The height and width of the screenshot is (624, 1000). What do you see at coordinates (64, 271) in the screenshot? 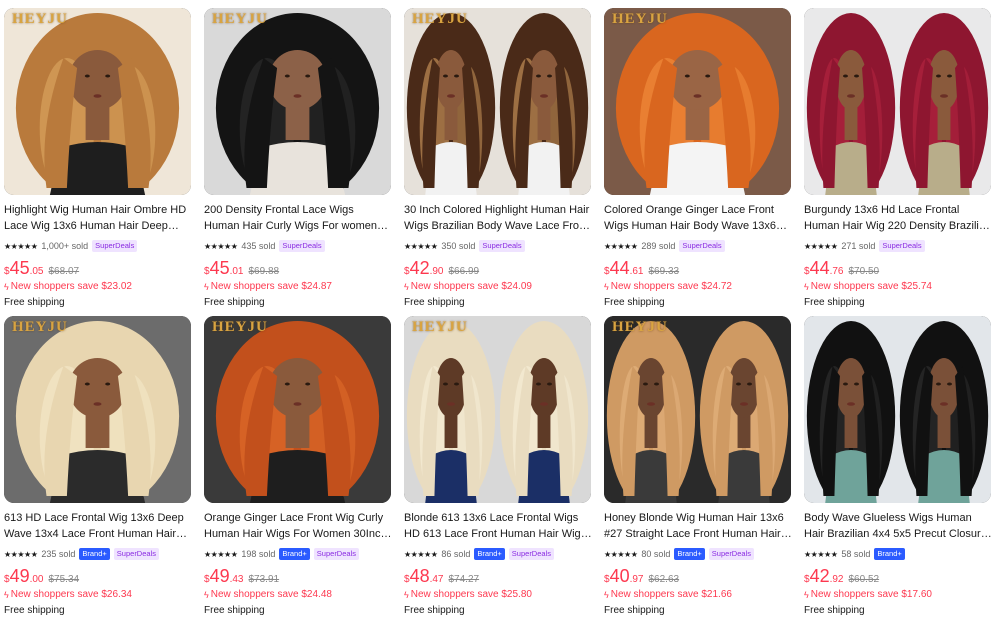
I see `original-price: $68.07` at bounding box center [64, 271].